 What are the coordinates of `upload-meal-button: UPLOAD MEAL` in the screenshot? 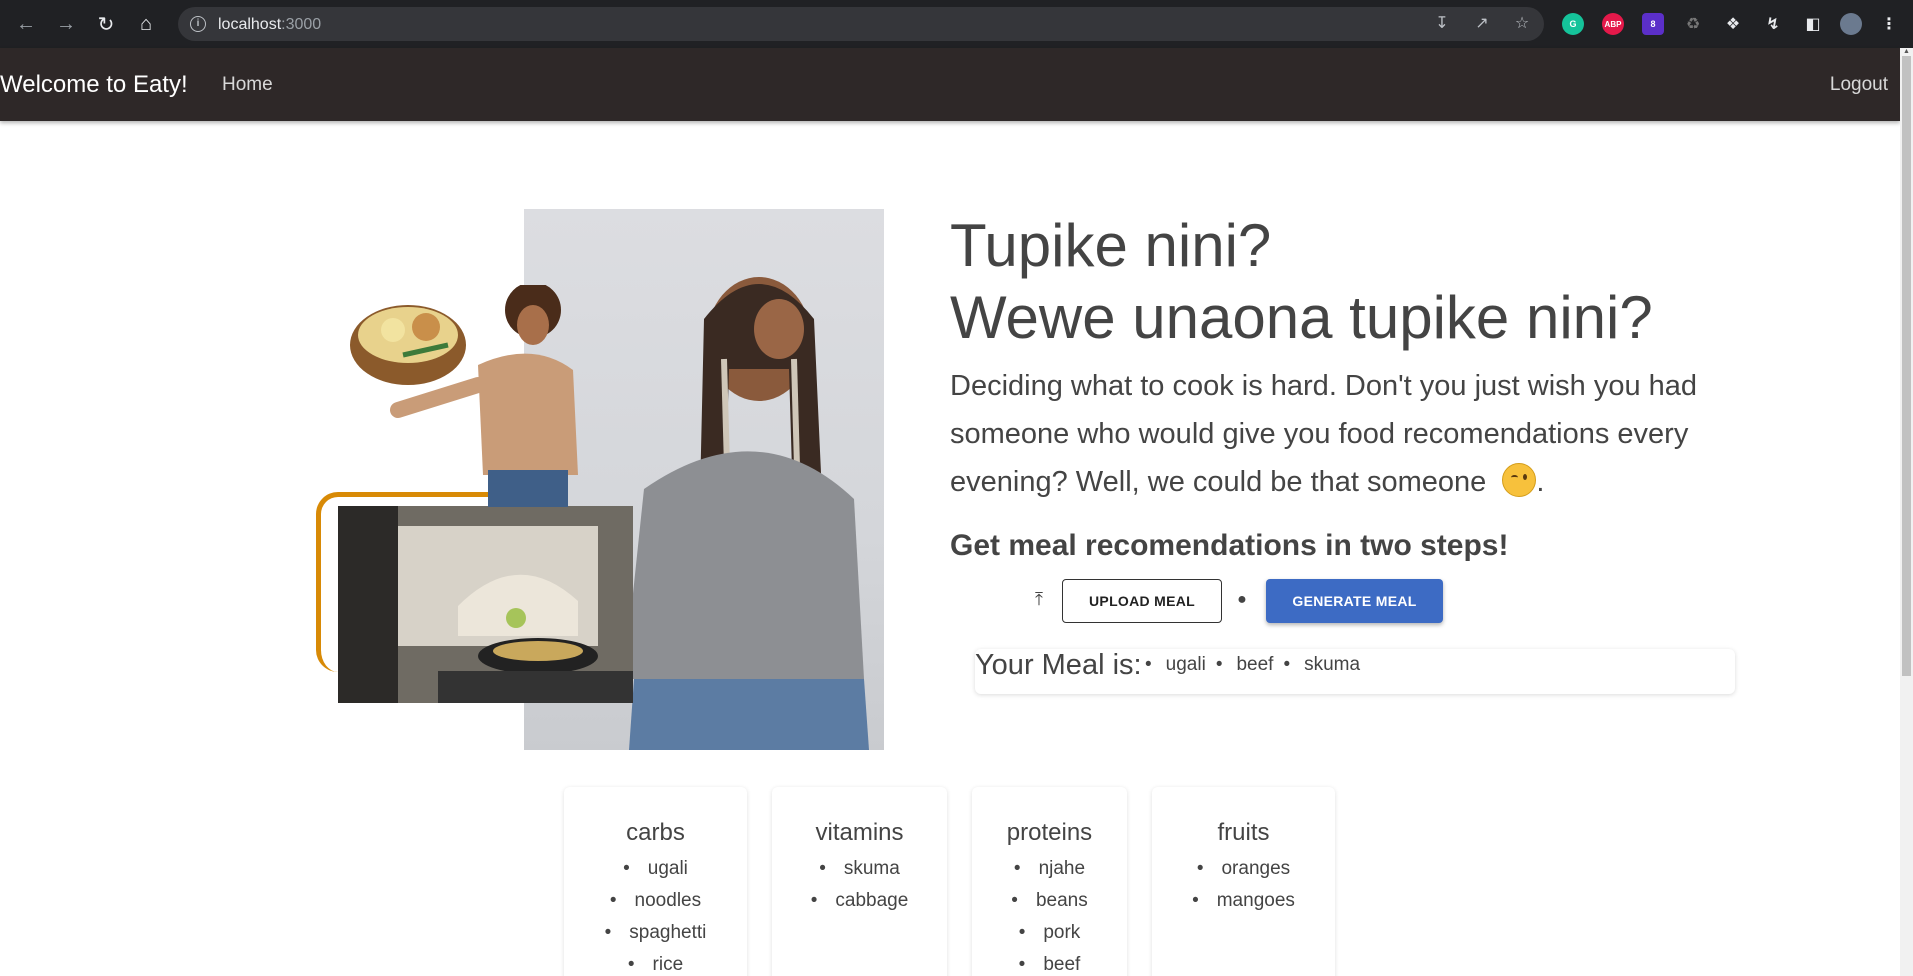 It's located at (1142, 601).